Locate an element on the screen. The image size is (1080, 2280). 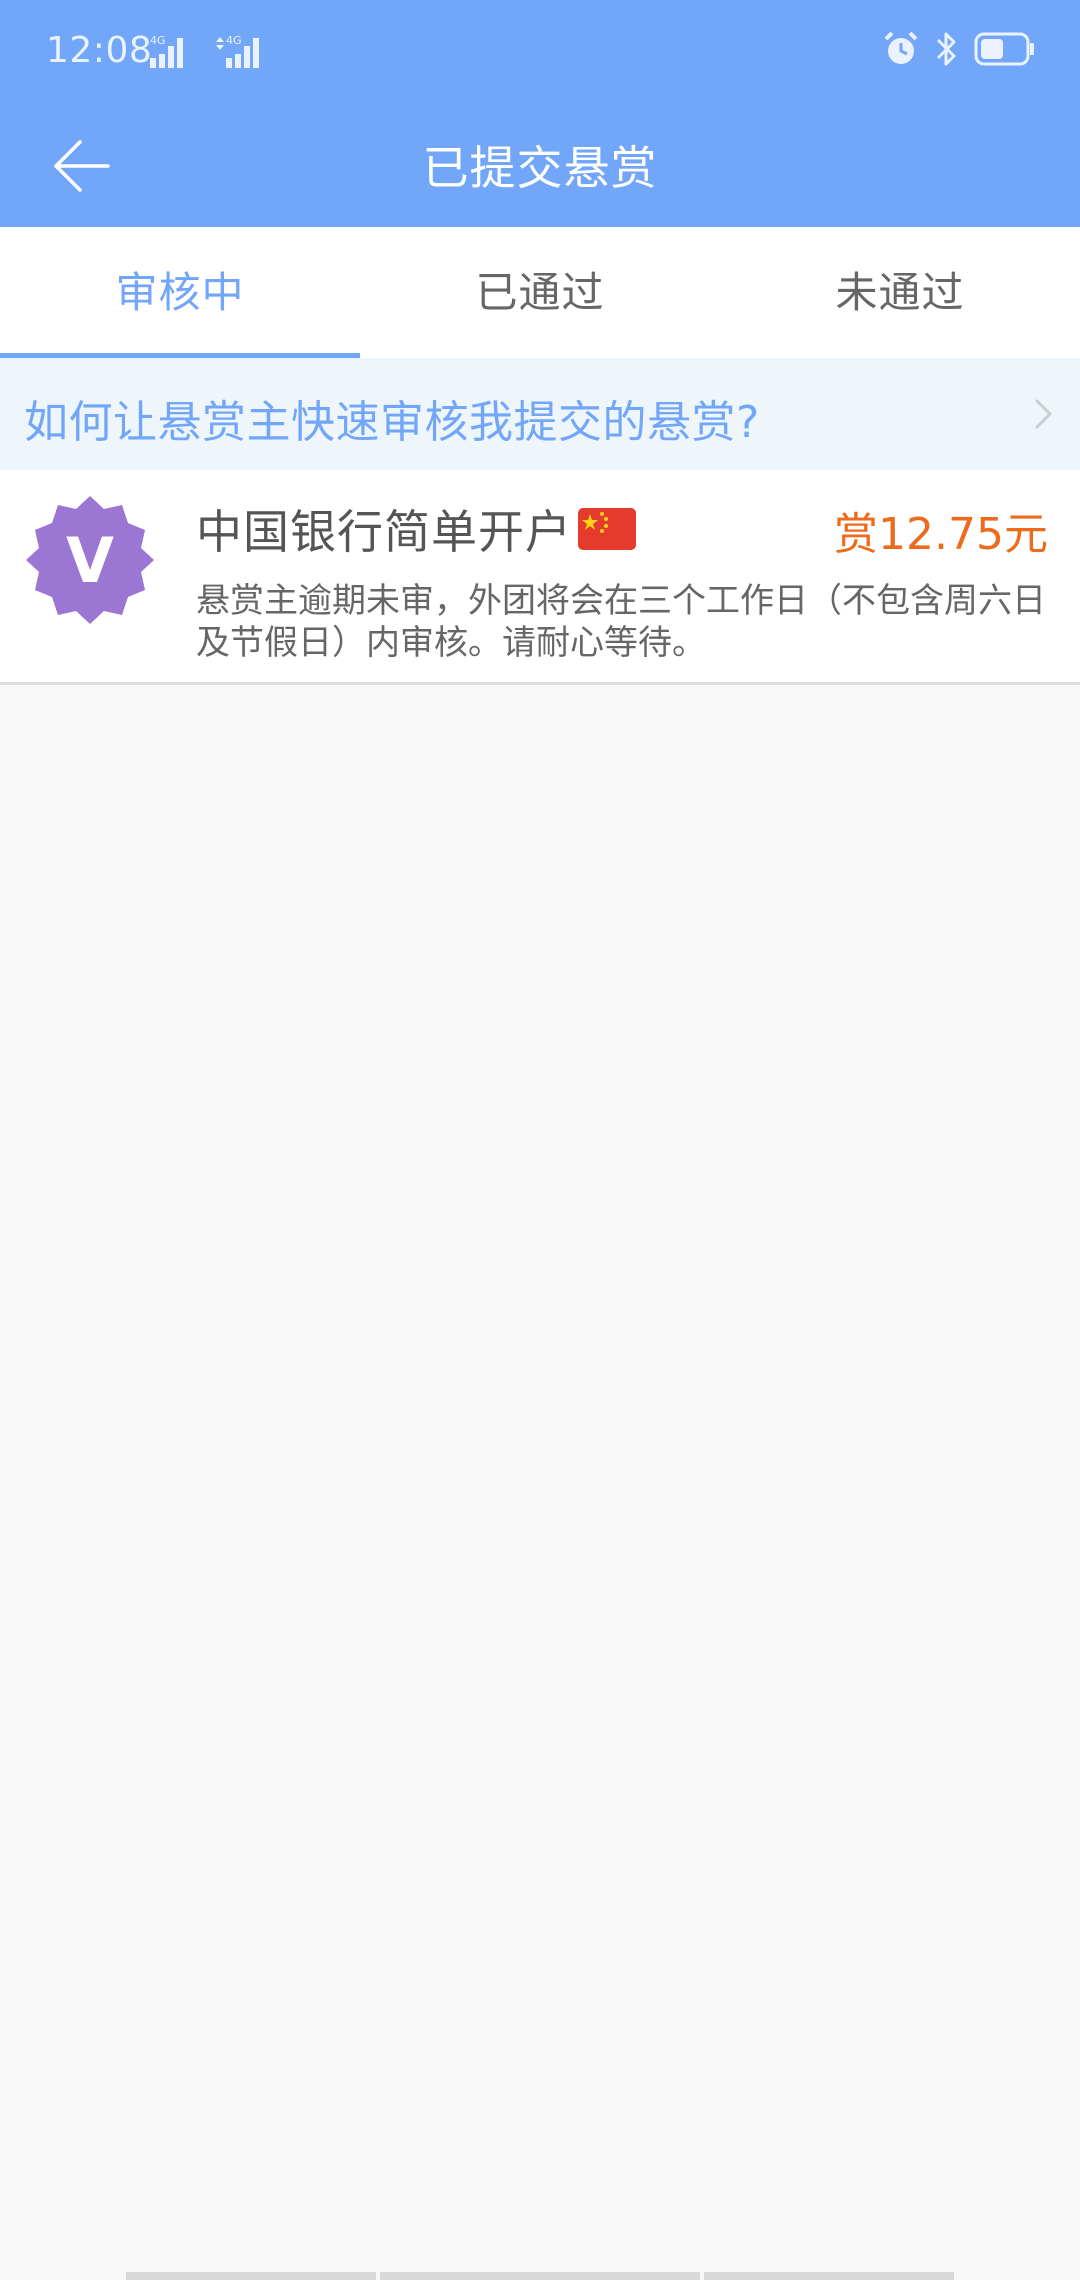
tab-rejected: 未通过 is located at coordinates (900, 292).